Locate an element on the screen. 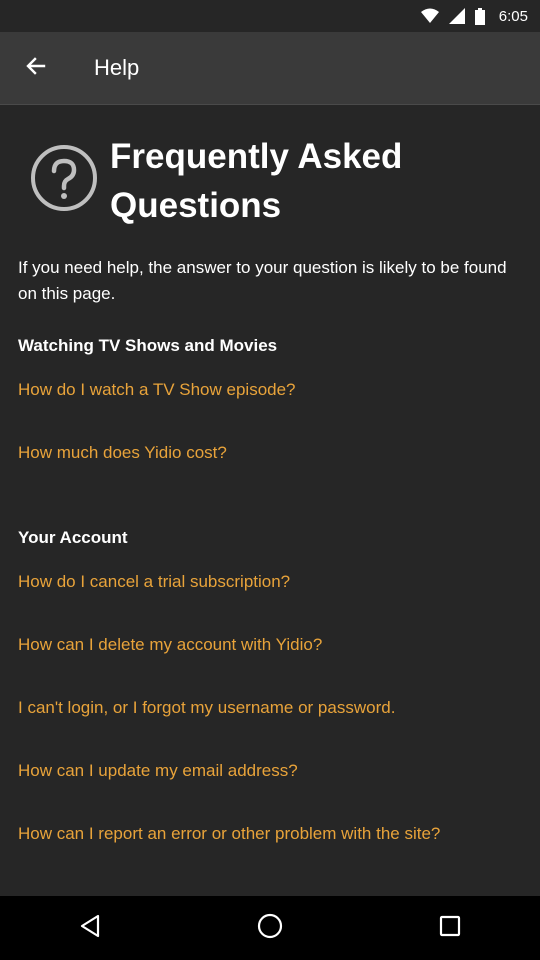 The width and height of the screenshot is (540, 960). back-button is located at coordinates (36, 68).